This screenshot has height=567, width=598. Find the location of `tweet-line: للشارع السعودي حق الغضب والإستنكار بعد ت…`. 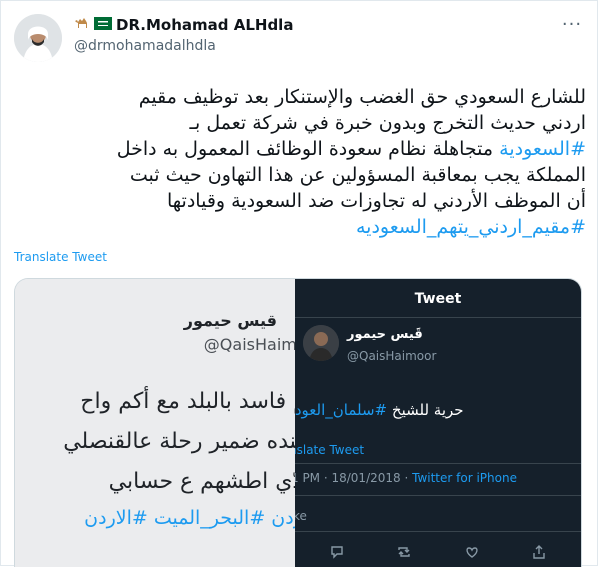

tweet-line: للشارع السعودي حق الغضب والإستنكار بعد ت… is located at coordinates (362, 97).